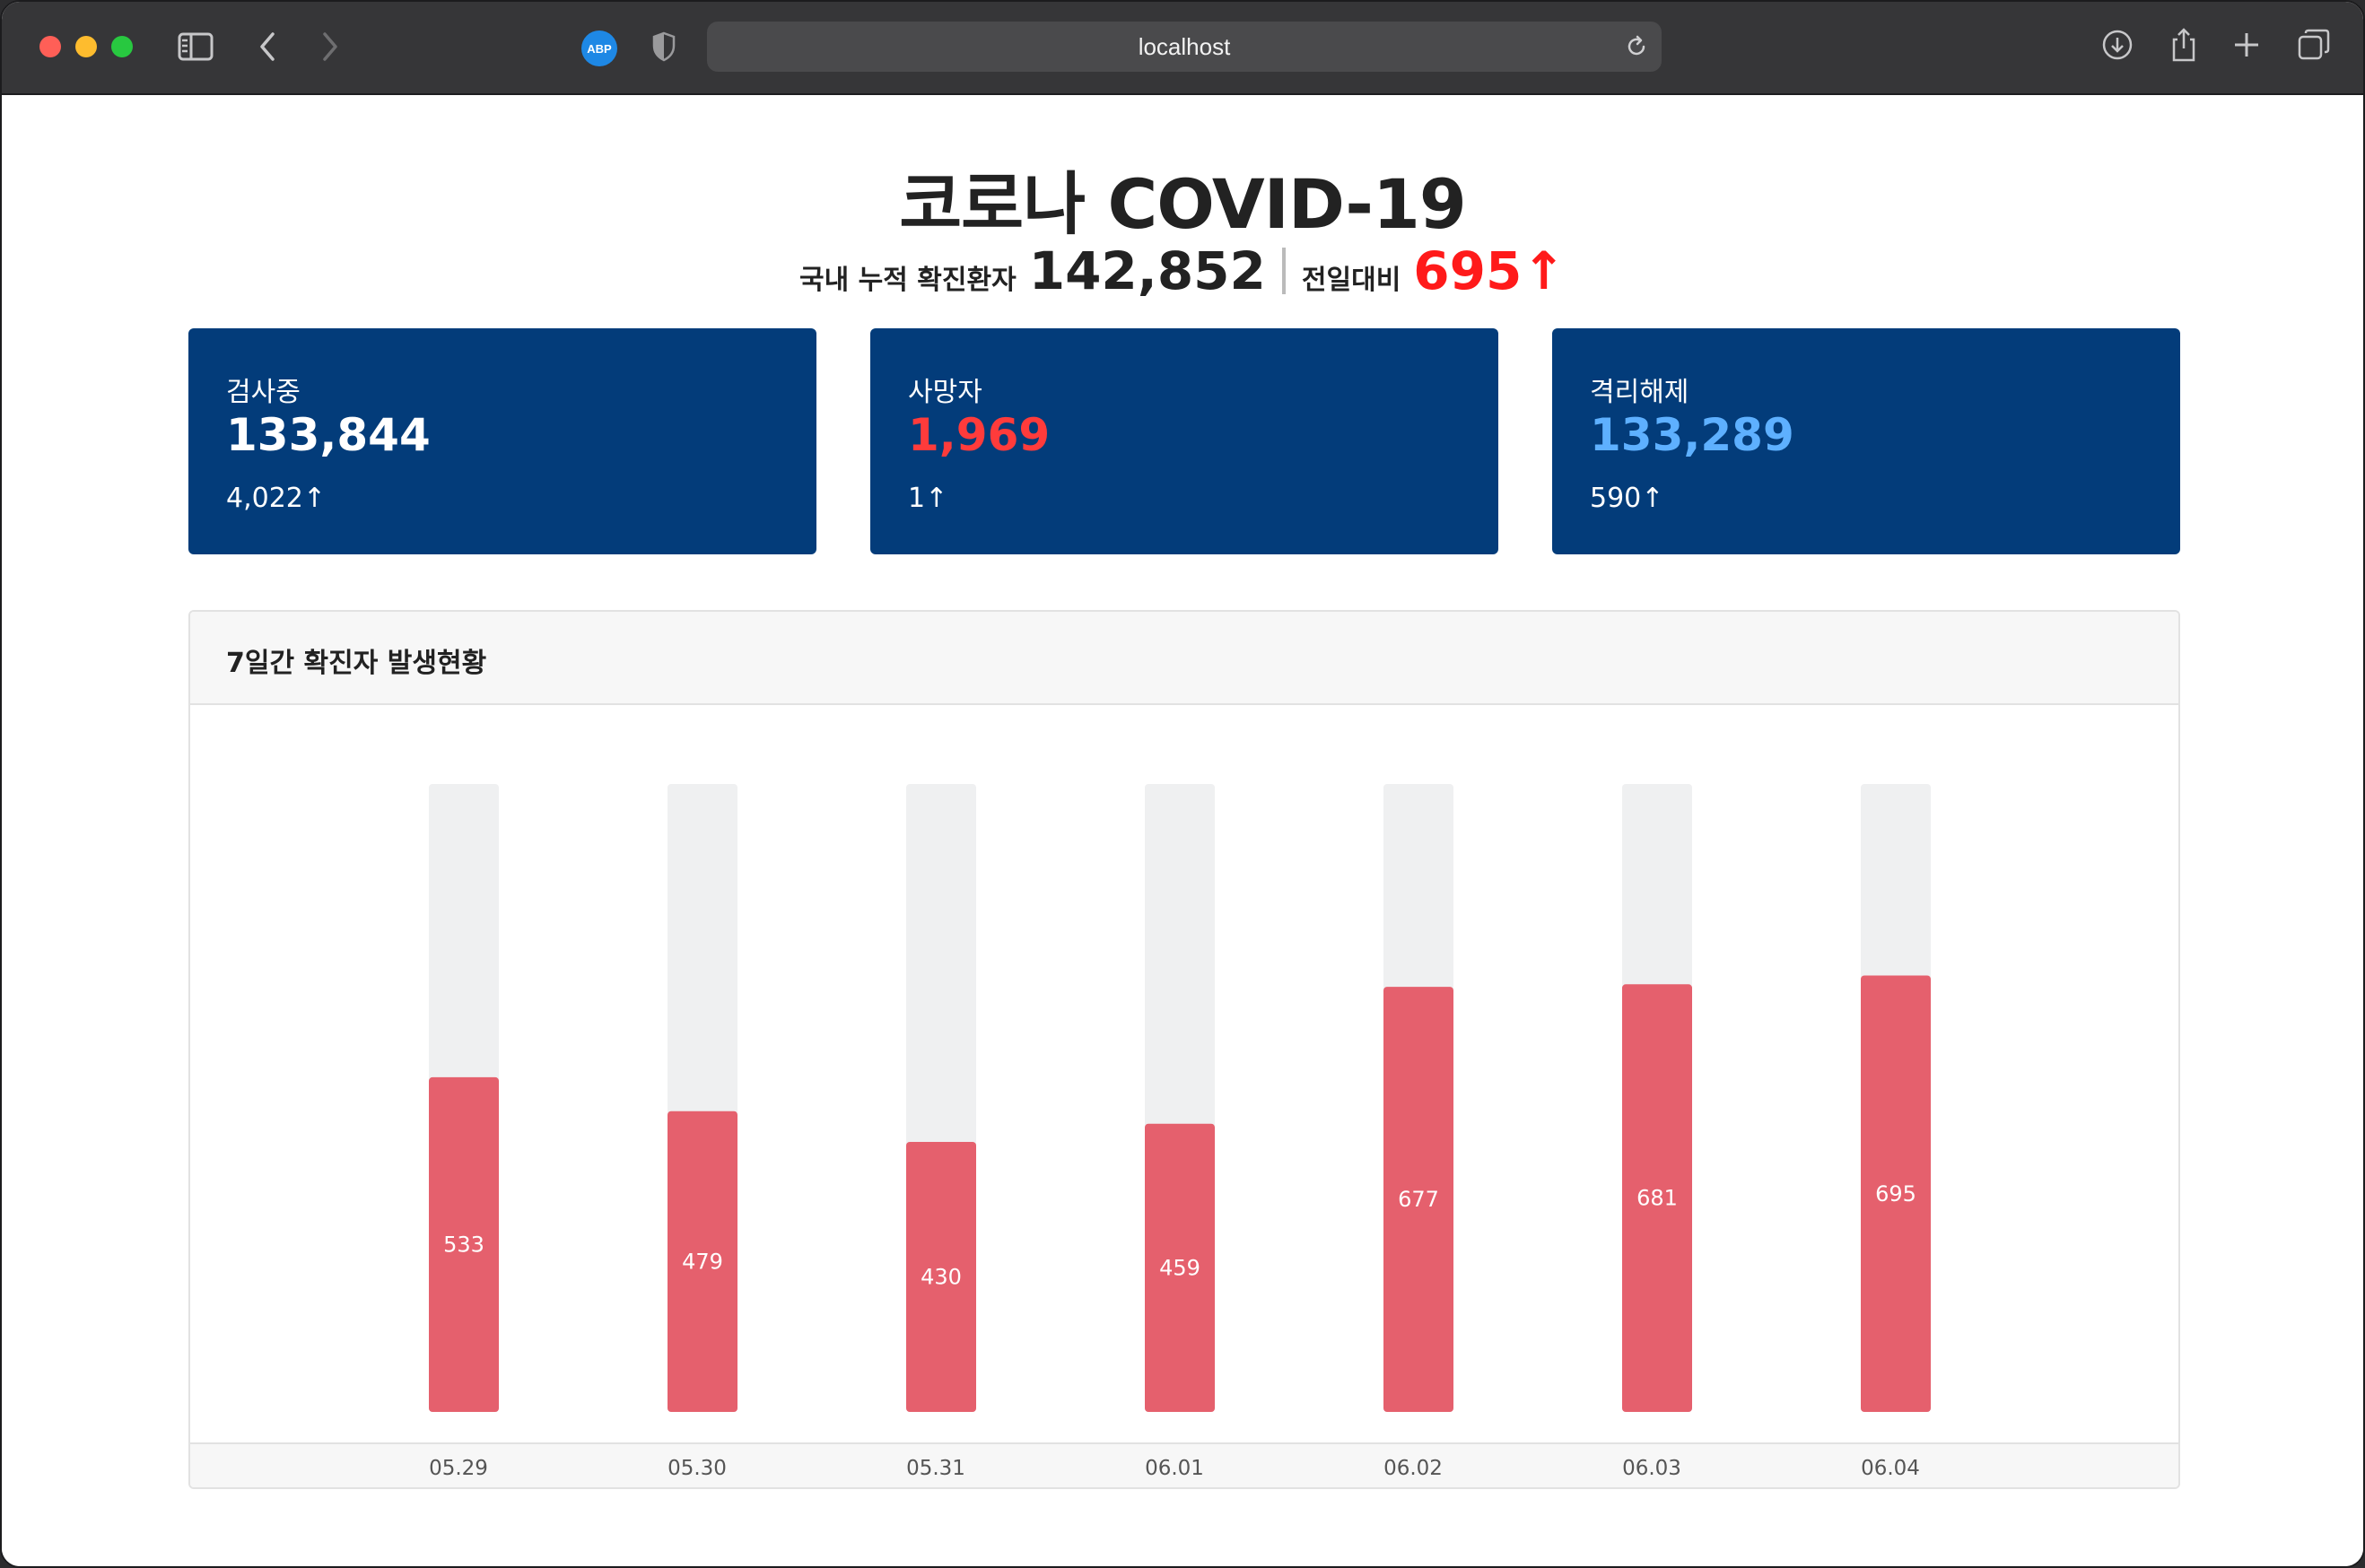  I want to click on tab-overview-icon, so click(2314, 45).